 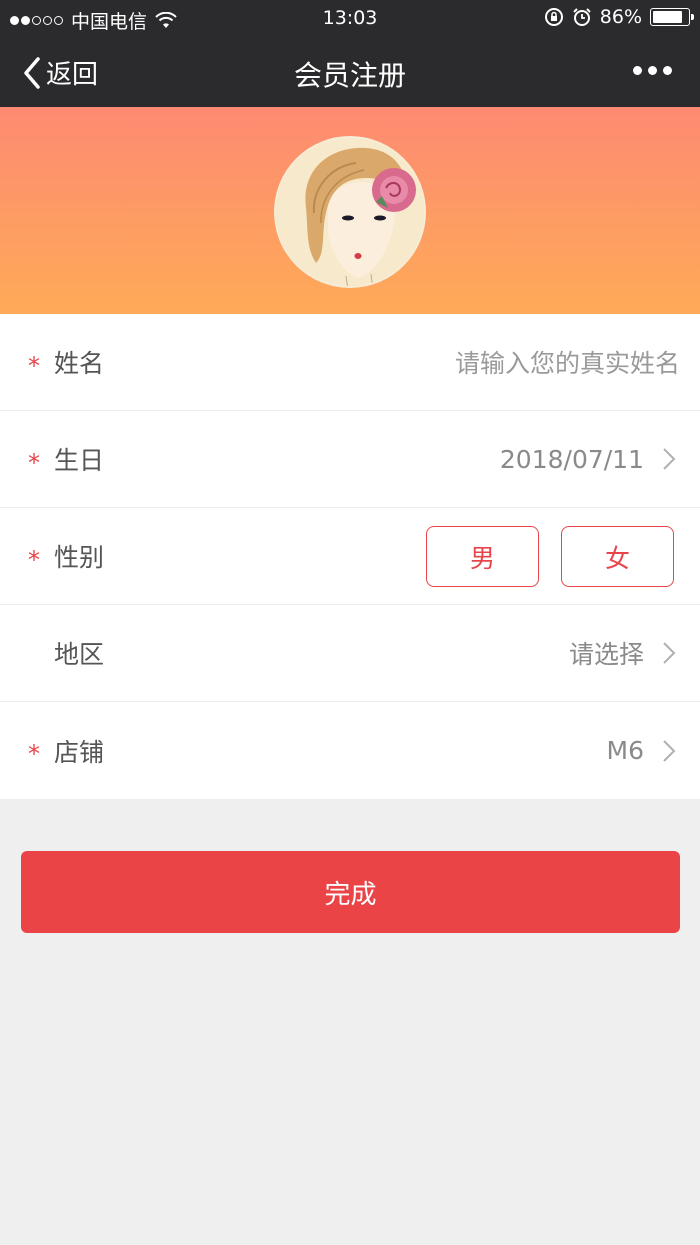 I want to click on gender-row: * 性别 男 女, so click(x=350, y=556).